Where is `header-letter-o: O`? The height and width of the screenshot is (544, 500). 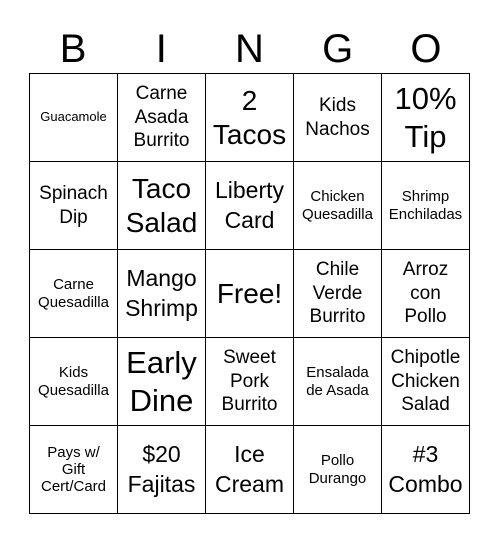 header-letter-o: O is located at coordinates (426, 49).